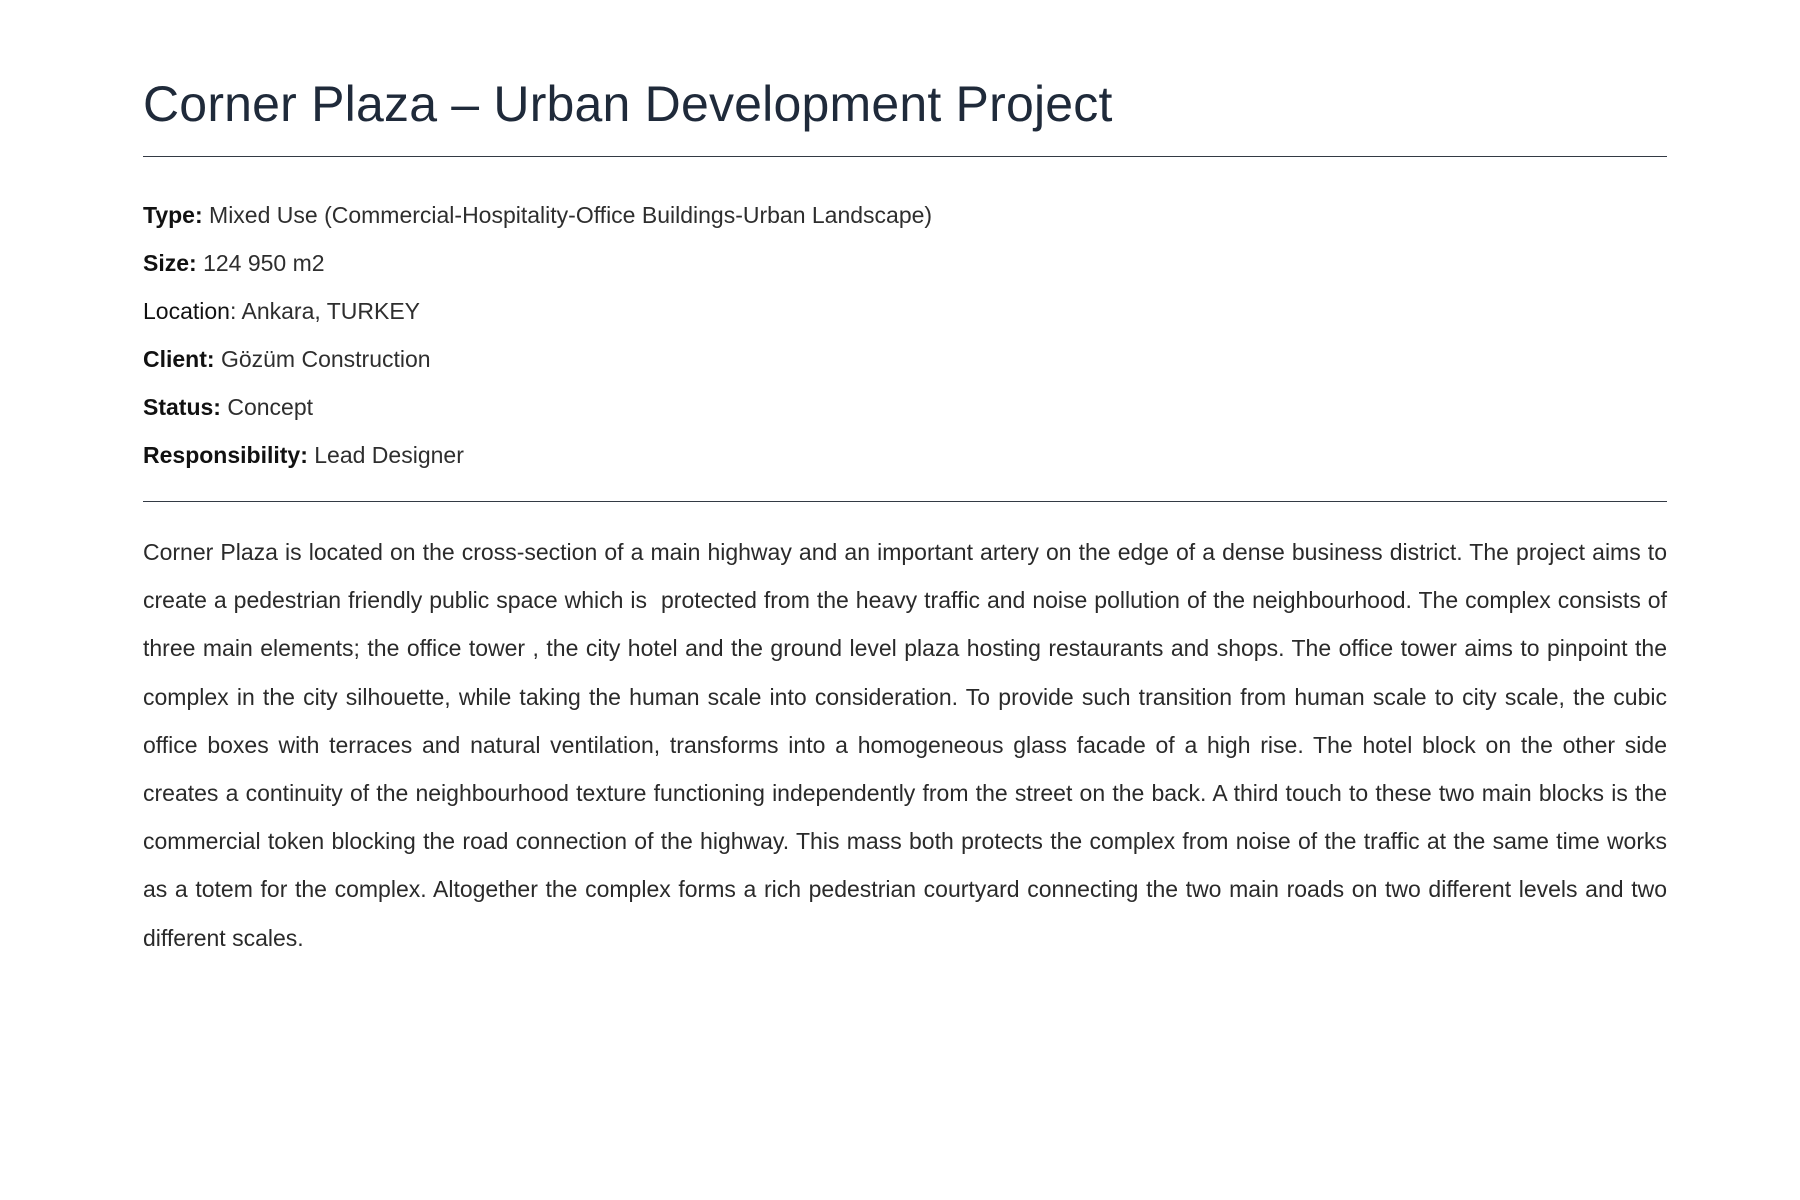 This screenshot has height=1200, width=1800. Describe the element at coordinates (628, 104) in the screenshot. I see `page-title: Corner Plaza – Urban Development Project` at that location.